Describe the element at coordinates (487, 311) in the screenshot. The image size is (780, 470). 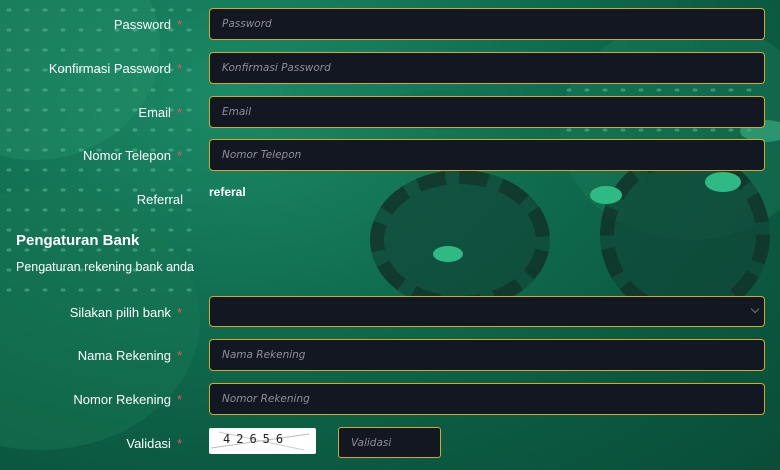
I see `bank-select` at that location.